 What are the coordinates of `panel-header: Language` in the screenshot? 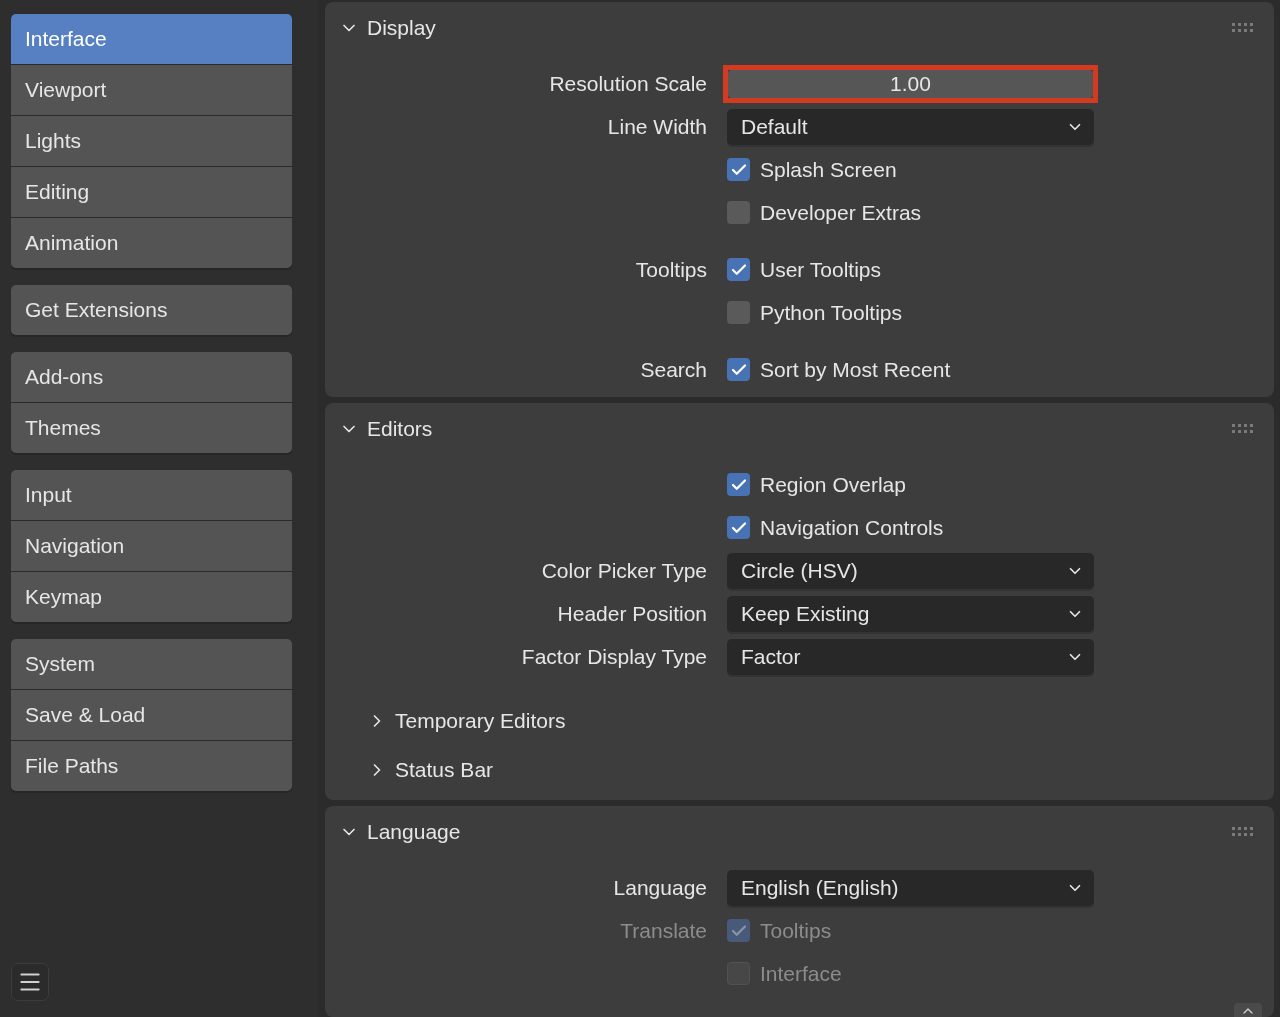 It's located at (400, 832).